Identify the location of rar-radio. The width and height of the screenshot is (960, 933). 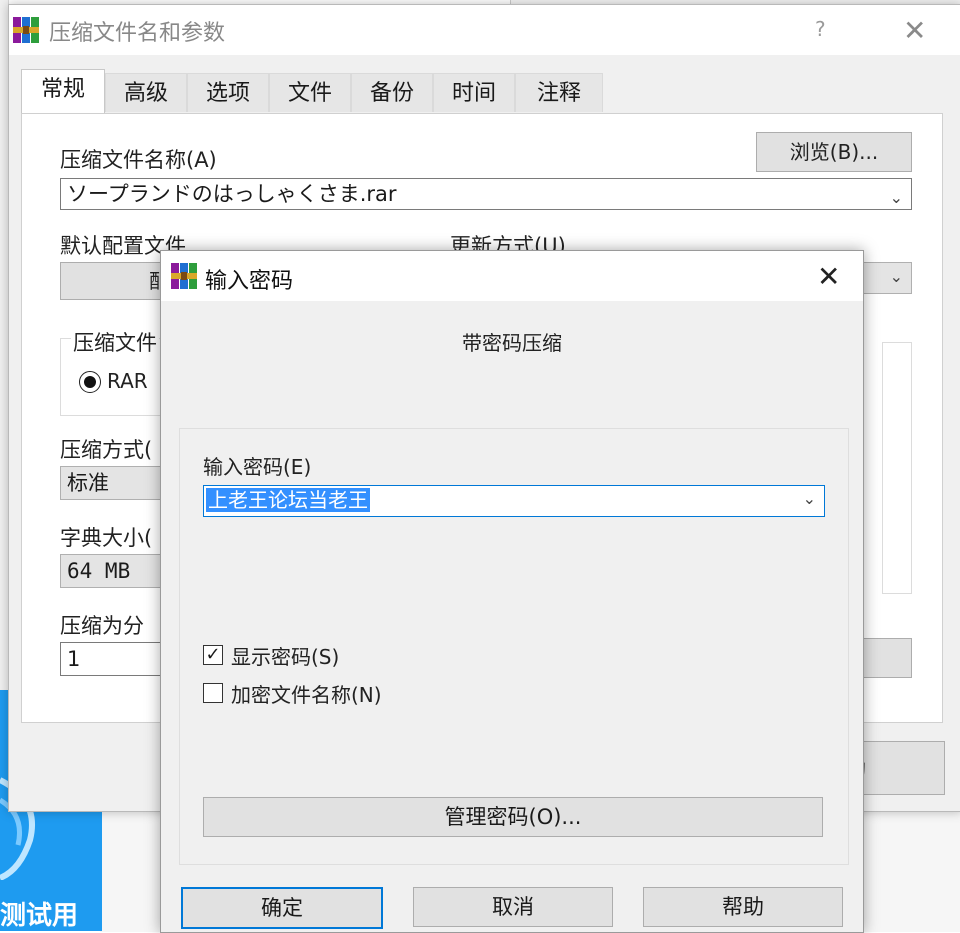
(90, 382).